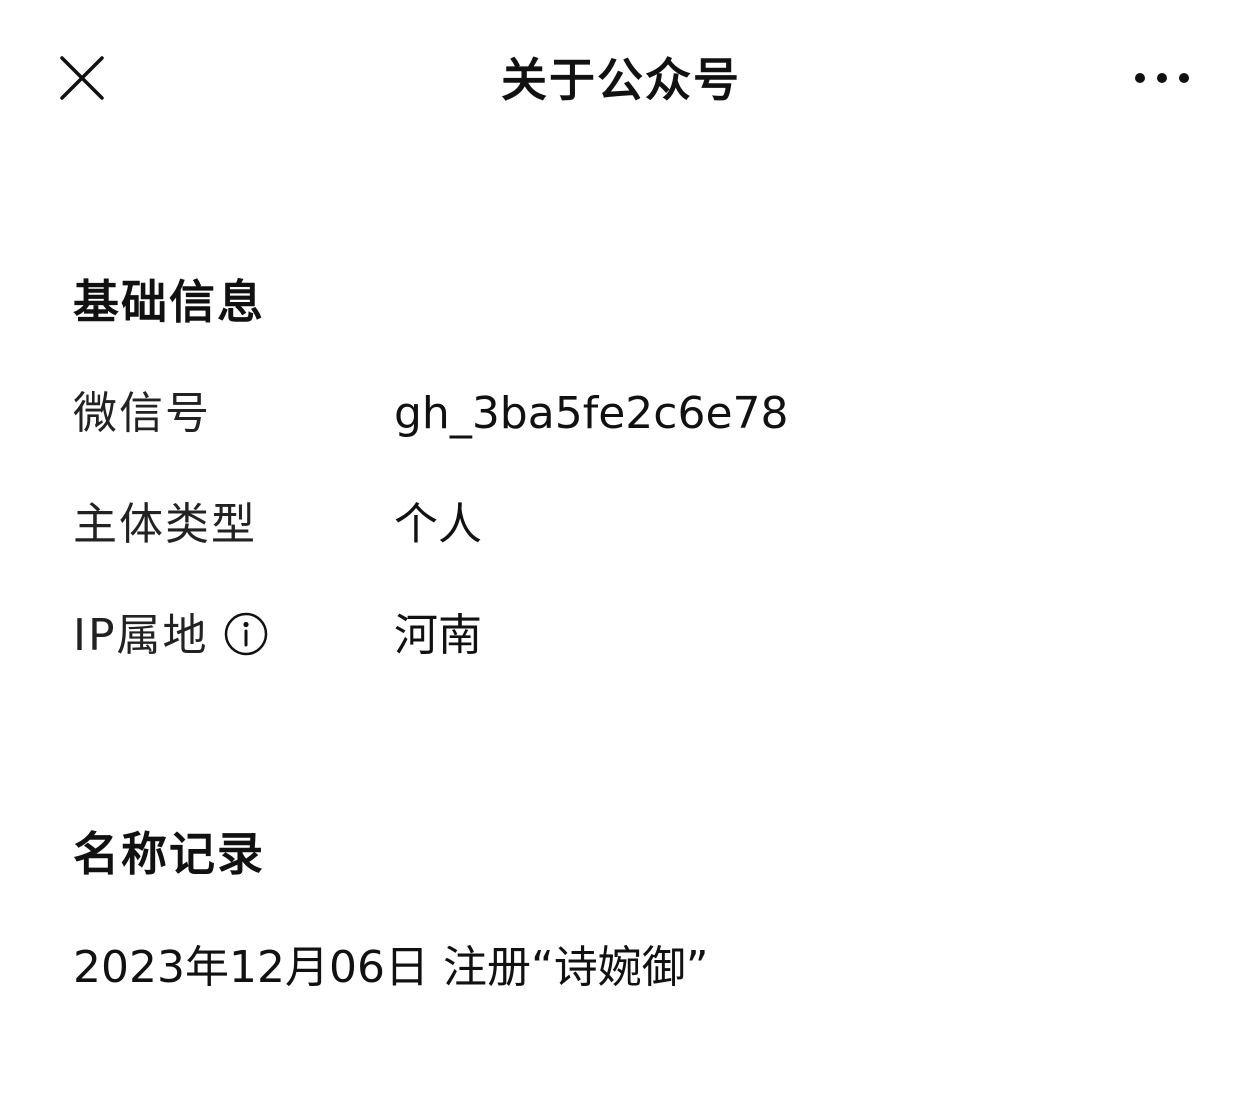  I want to click on entity-type-row: 主体类型 个人, so click(623, 525).